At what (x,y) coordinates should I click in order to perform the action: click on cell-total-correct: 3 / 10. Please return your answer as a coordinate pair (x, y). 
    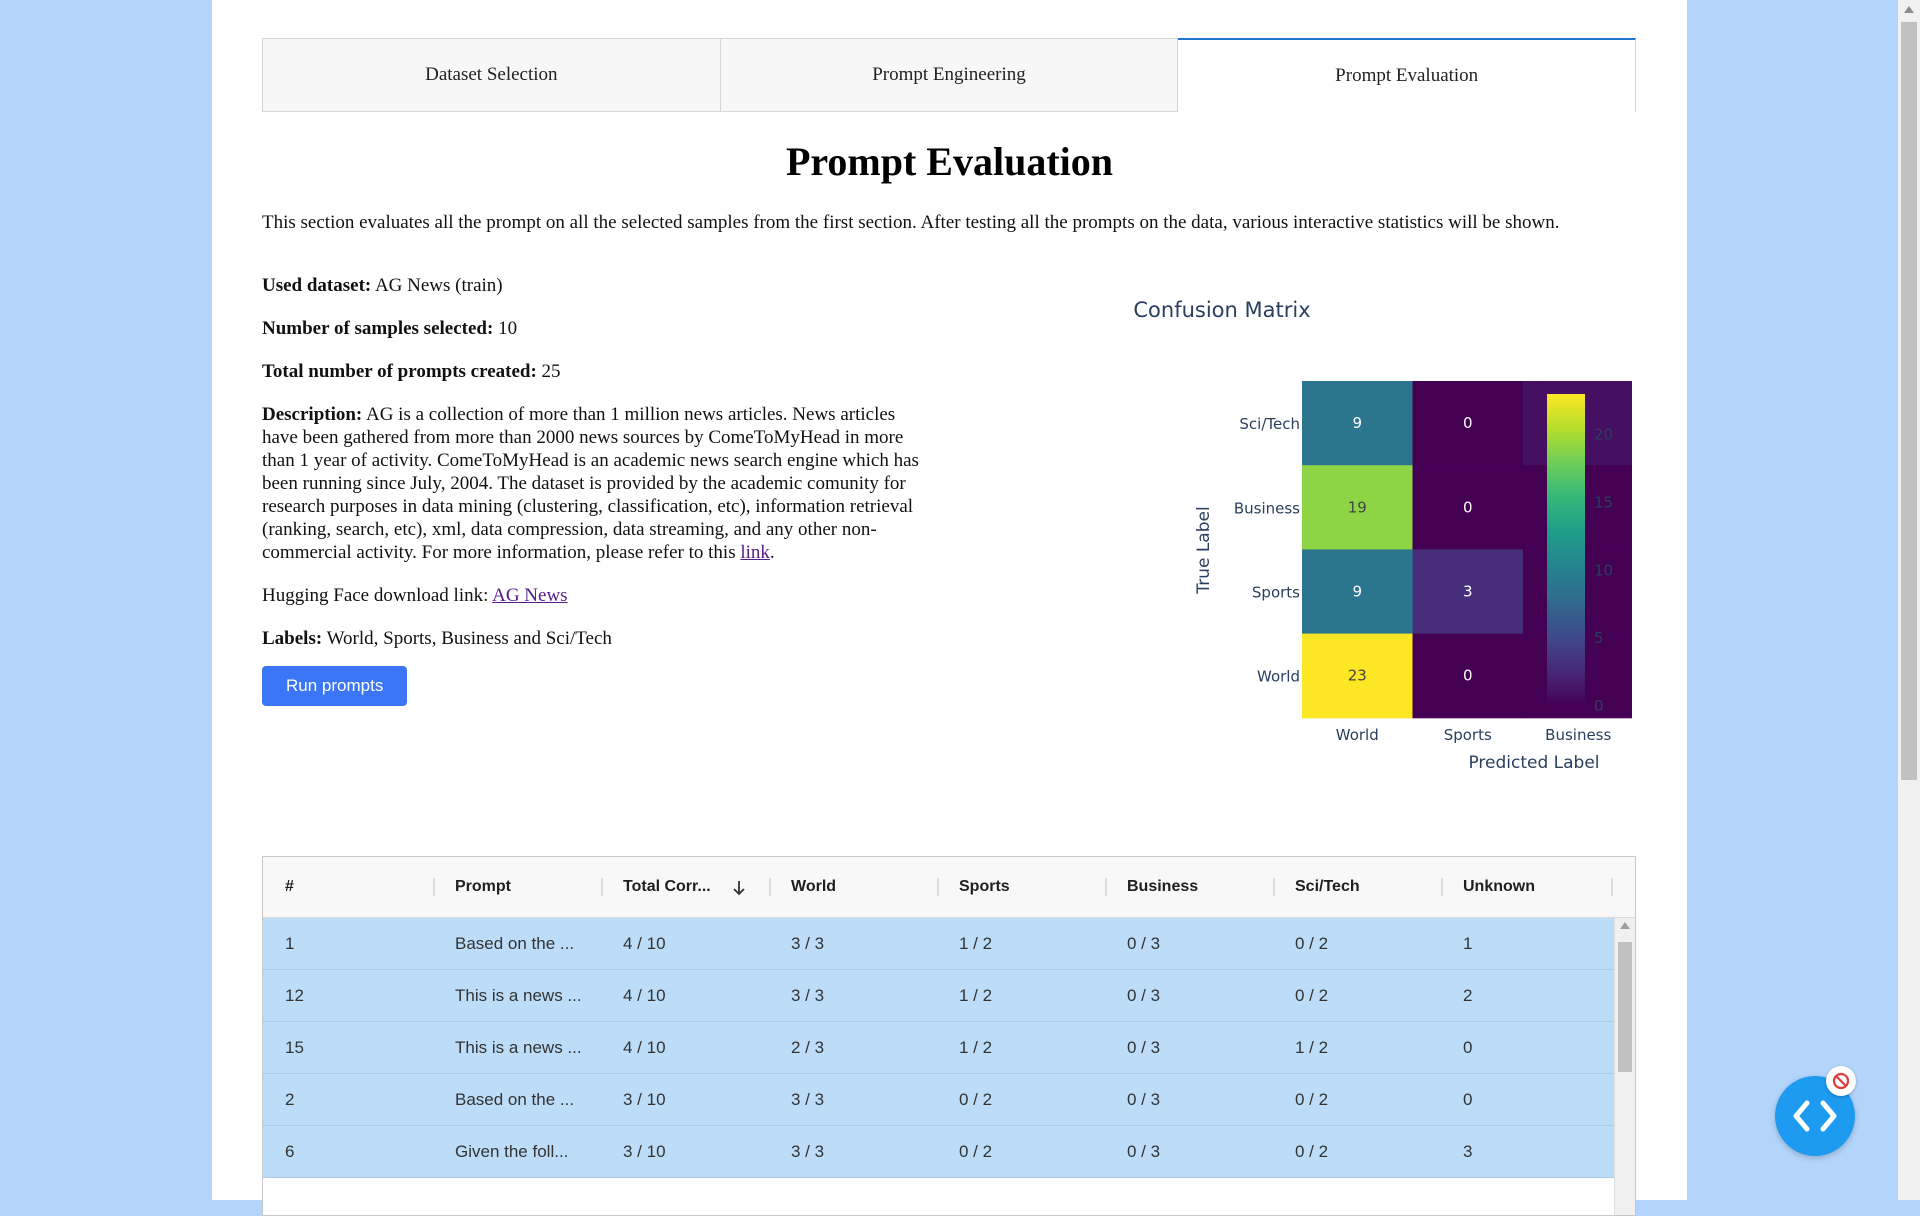
    Looking at the image, I should click on (644, 1151).